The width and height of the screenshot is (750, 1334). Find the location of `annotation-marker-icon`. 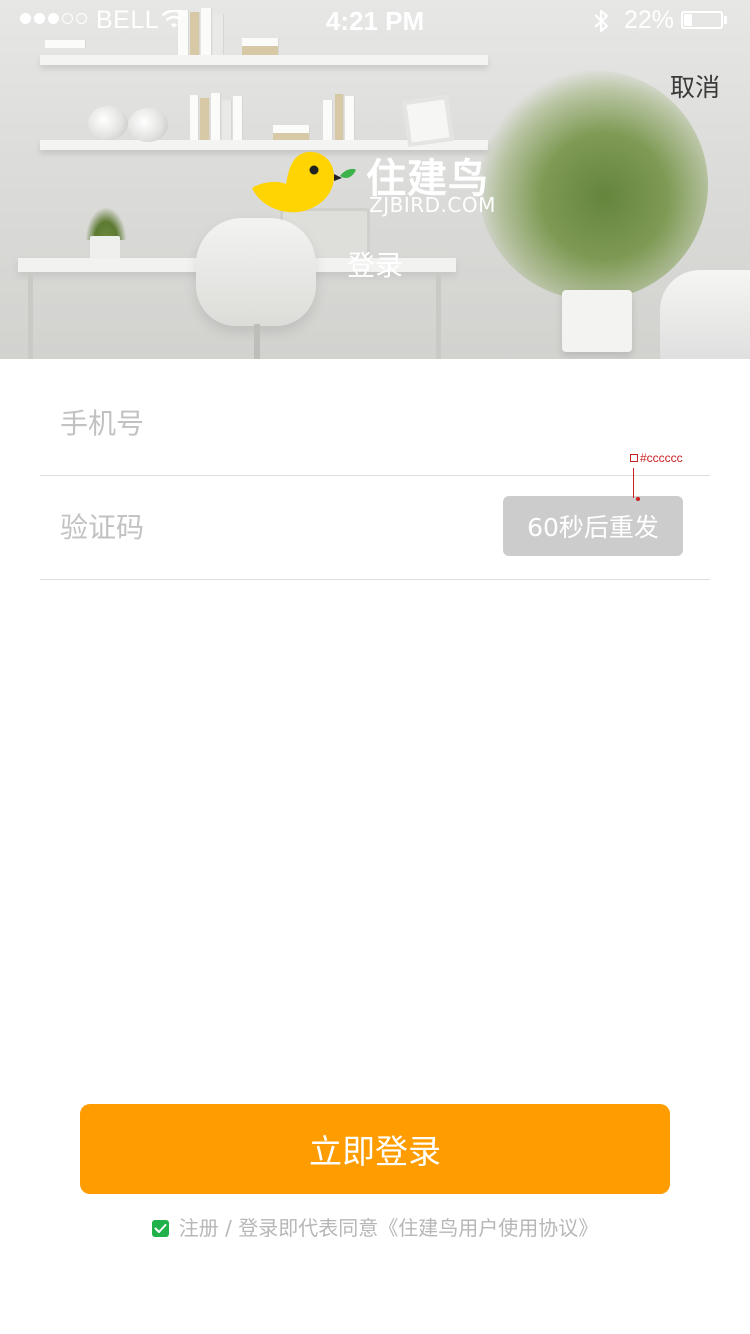

annotation-marker-icon is located at coordinates (634, 458).